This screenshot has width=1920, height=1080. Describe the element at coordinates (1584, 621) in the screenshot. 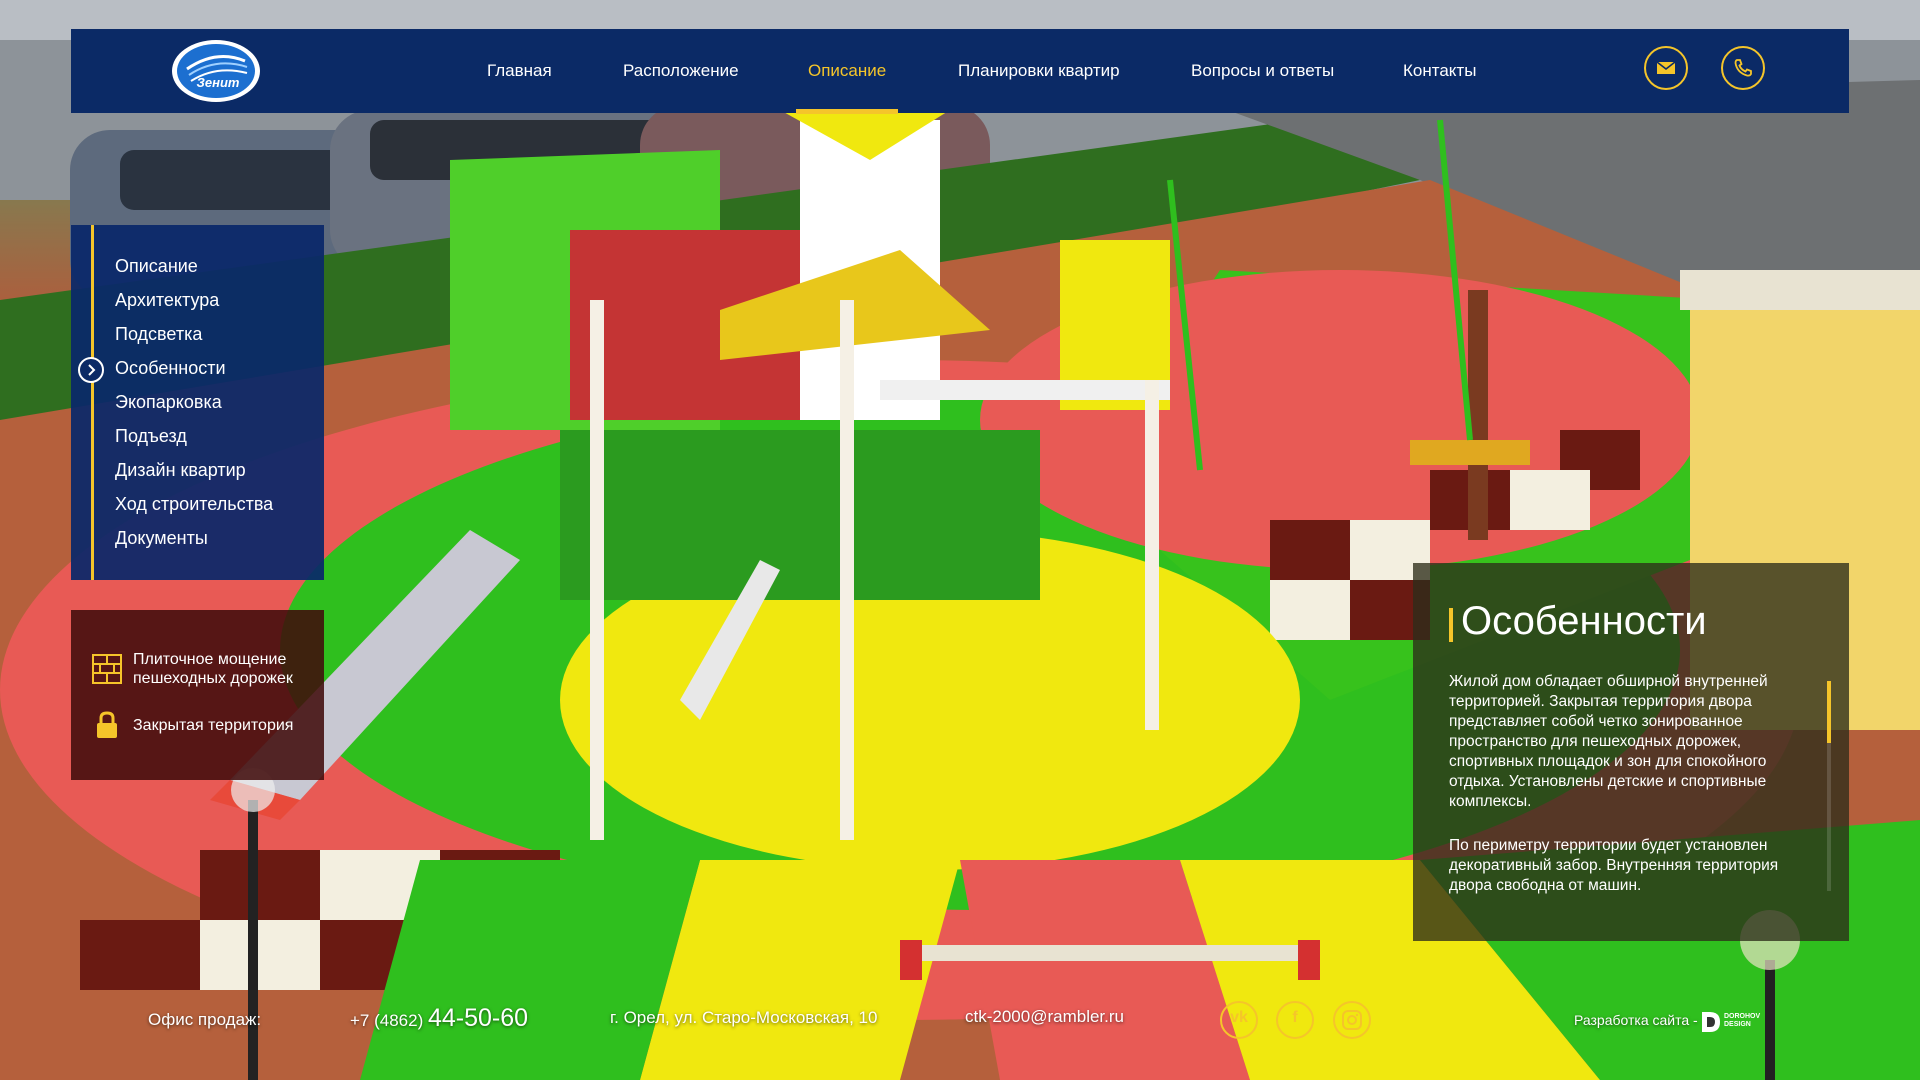

I see `info-title: Особенности` at that location.